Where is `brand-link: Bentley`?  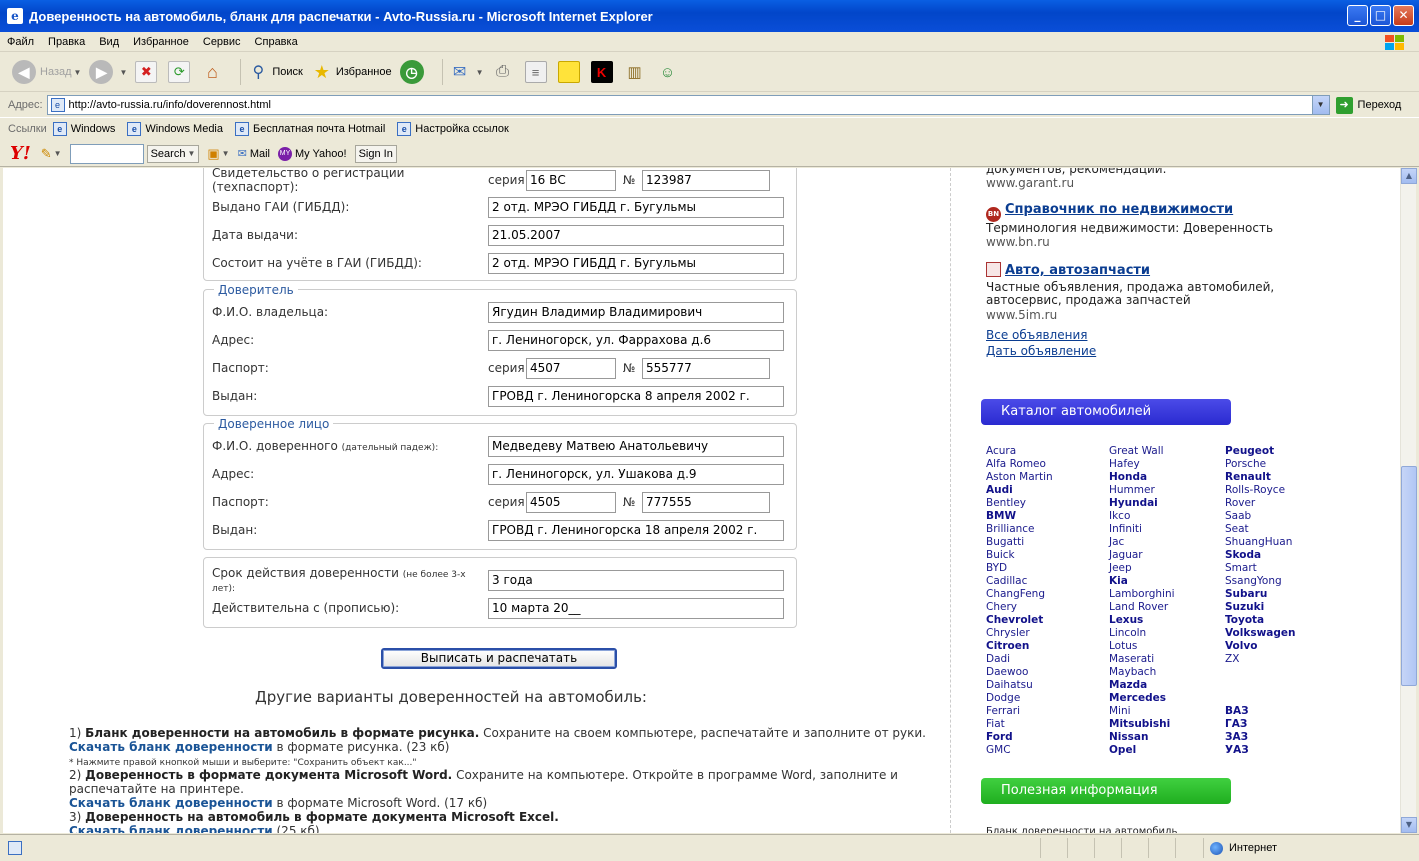 brand-link: Bentley is located at coordinates (1019, 503).